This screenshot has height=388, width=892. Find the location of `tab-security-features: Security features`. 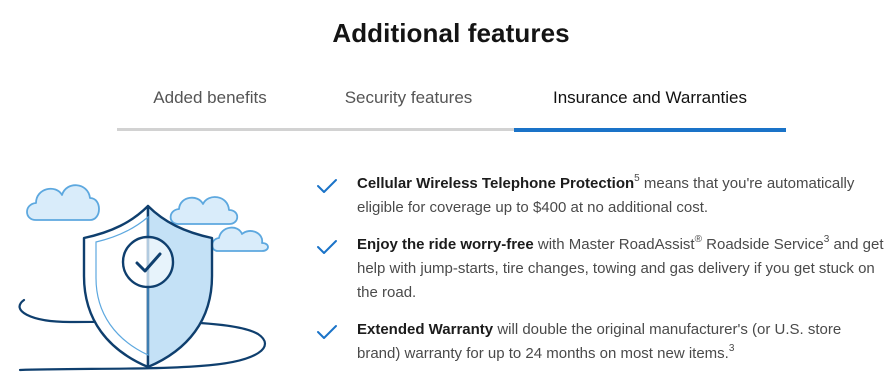

tab-security-features: Security features is located at coordinates (408, 98).